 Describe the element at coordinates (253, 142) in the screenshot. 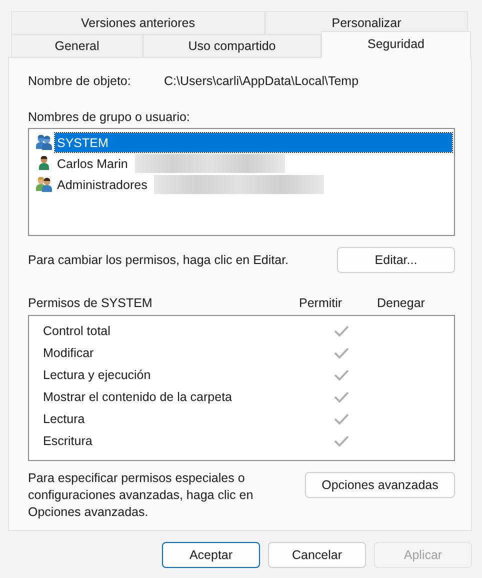

I see `user-list-item: SYSTEM` at that location.